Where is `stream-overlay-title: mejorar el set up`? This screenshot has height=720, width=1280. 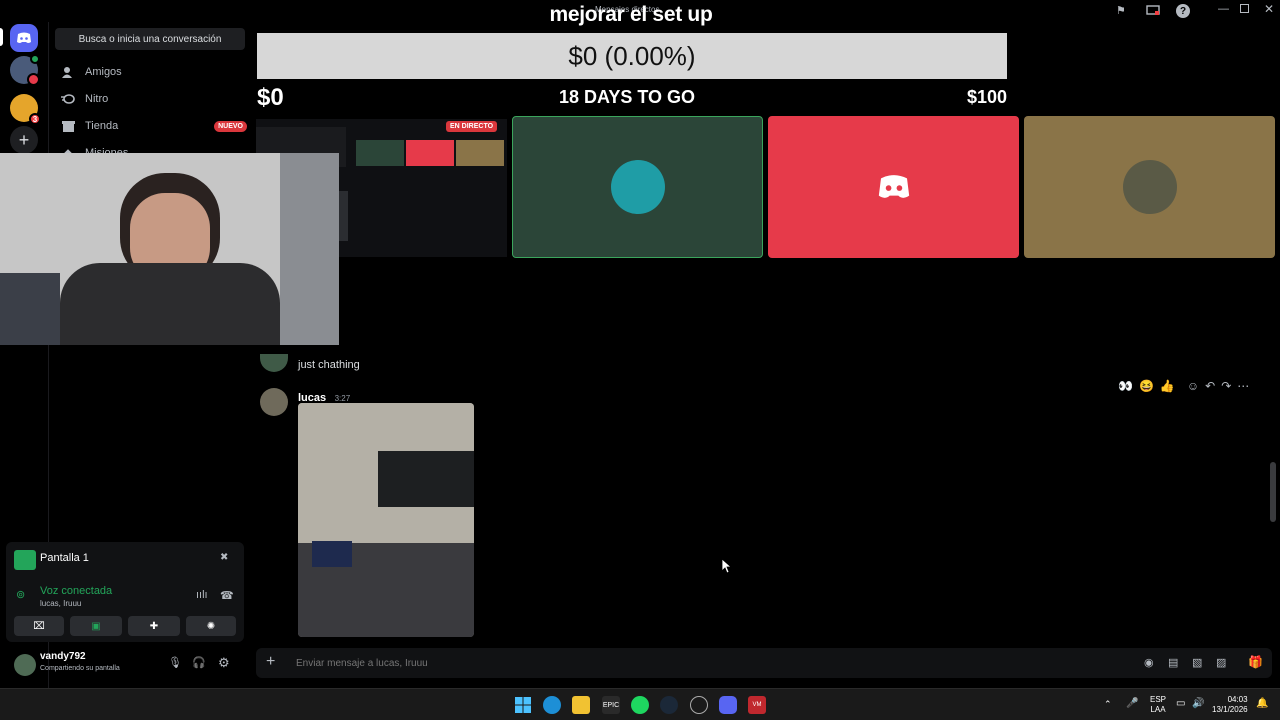
stream-overlay-title: mejorar el set up is located at coordinates (631, 14).